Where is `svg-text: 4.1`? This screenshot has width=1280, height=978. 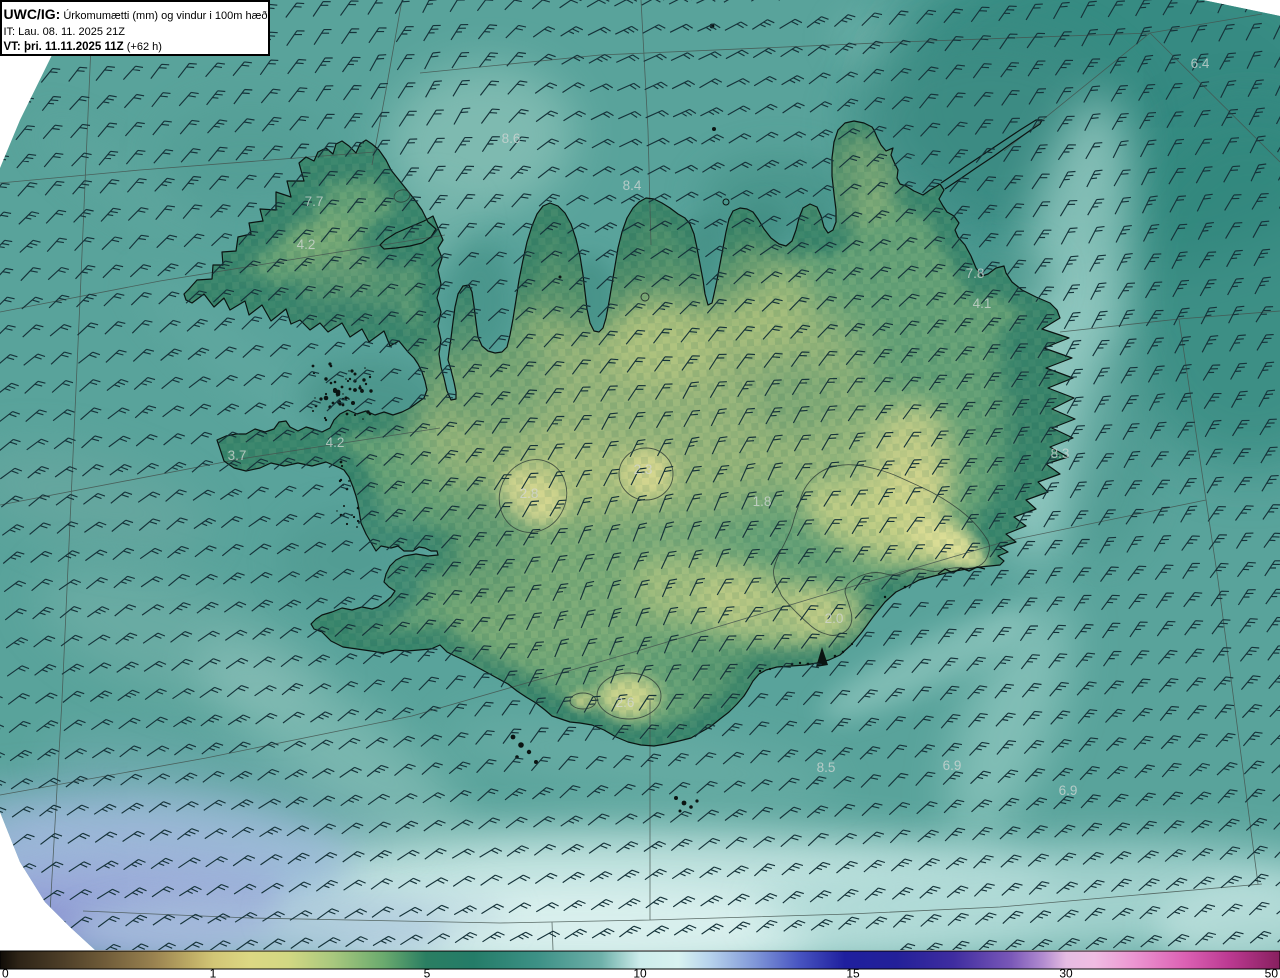 svg-text: 4.1 is located at coordinates (982, 303).